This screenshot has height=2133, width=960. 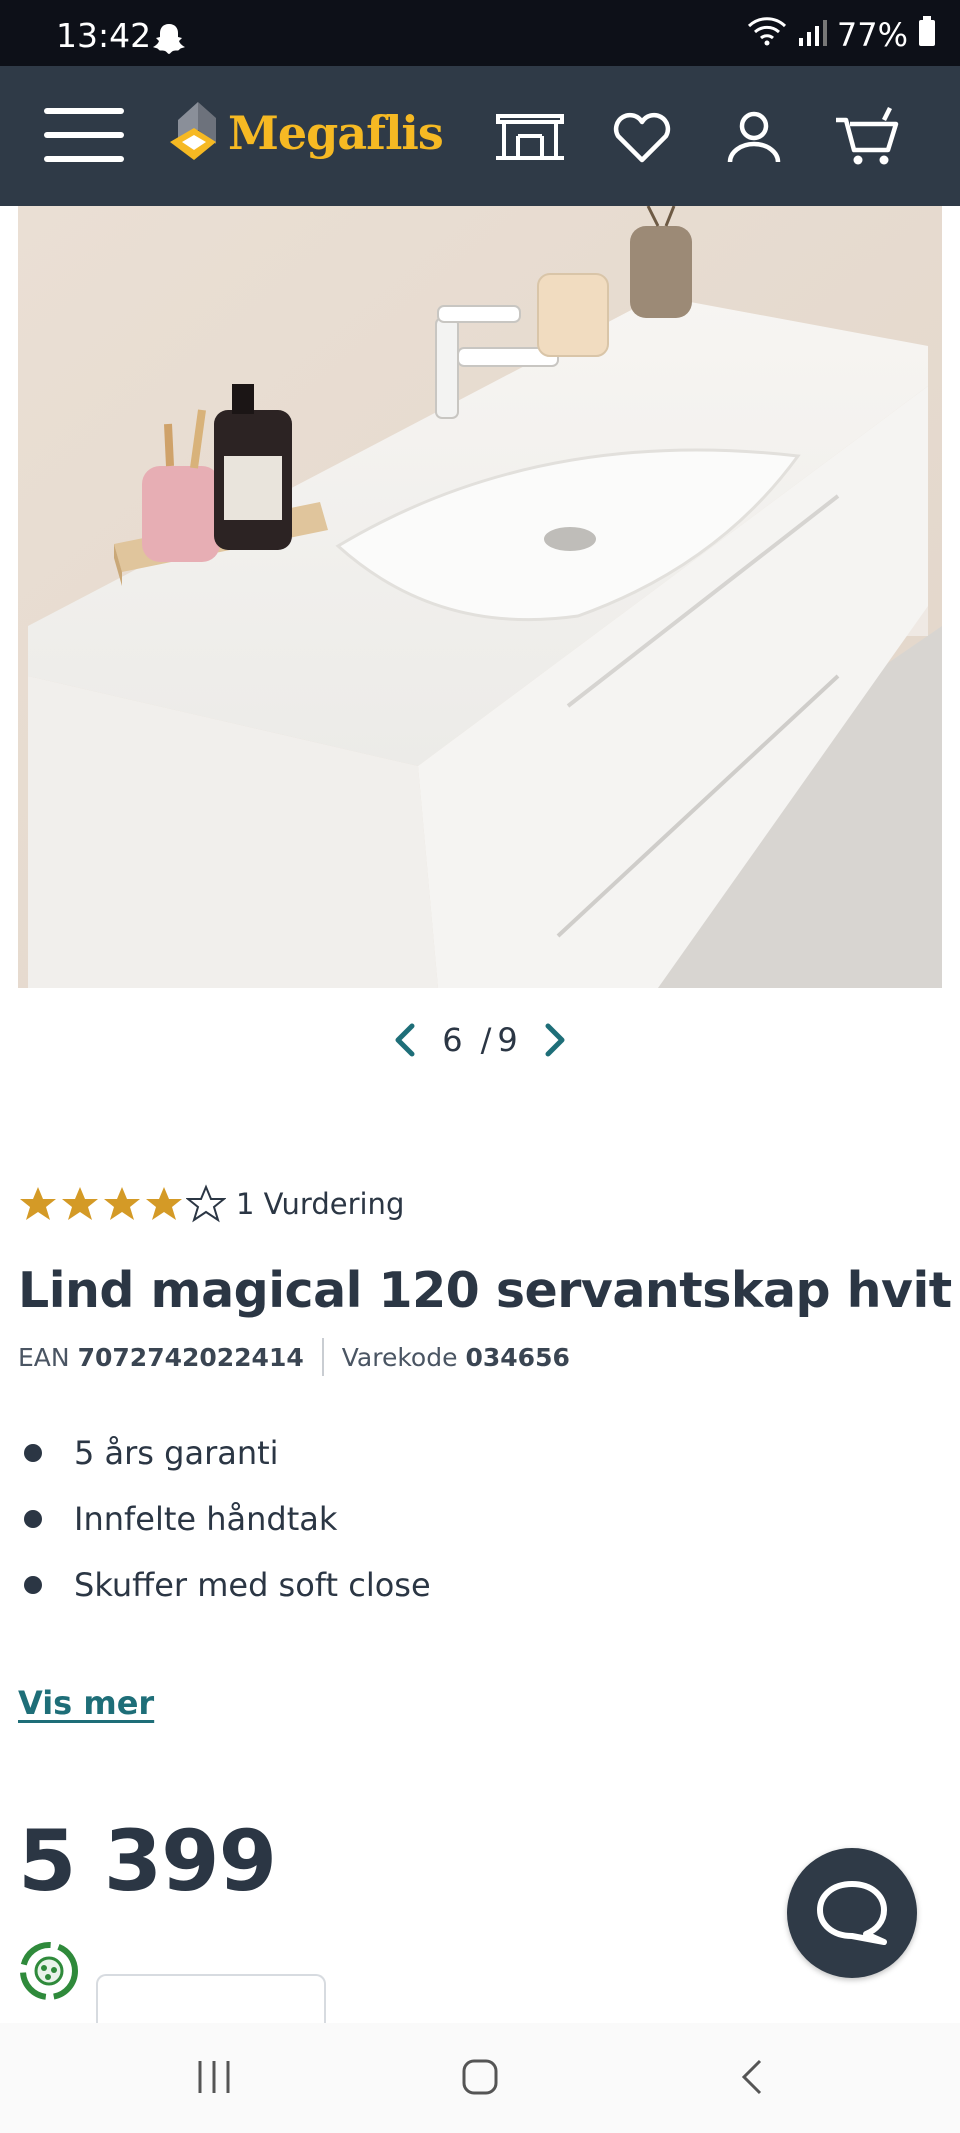 I want to click on feature-text: 5 års garanti, so click(x=176, y=1453).